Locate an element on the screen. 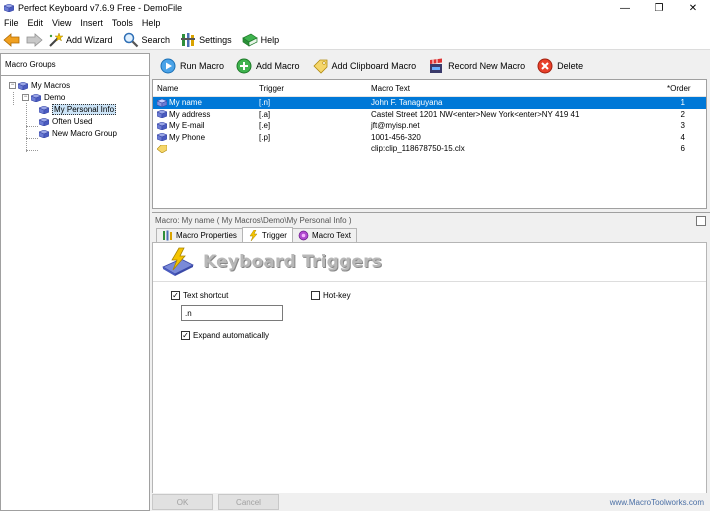 This screenshot has height=511, width=710. tab-label: Trigger is located at coordinates (274, 235).